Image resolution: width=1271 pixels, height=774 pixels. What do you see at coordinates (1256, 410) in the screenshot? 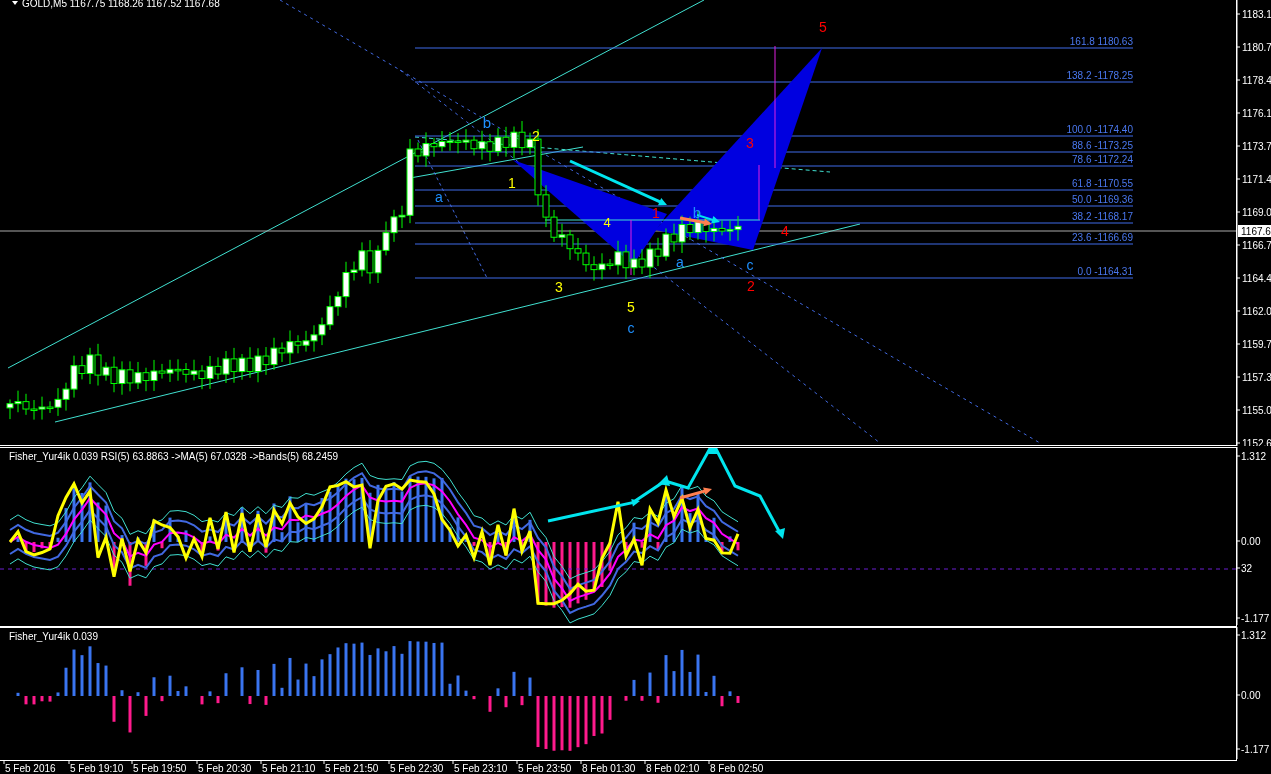
I see `price-axis-label: 1155.0` at bounding box center [1256, 410].